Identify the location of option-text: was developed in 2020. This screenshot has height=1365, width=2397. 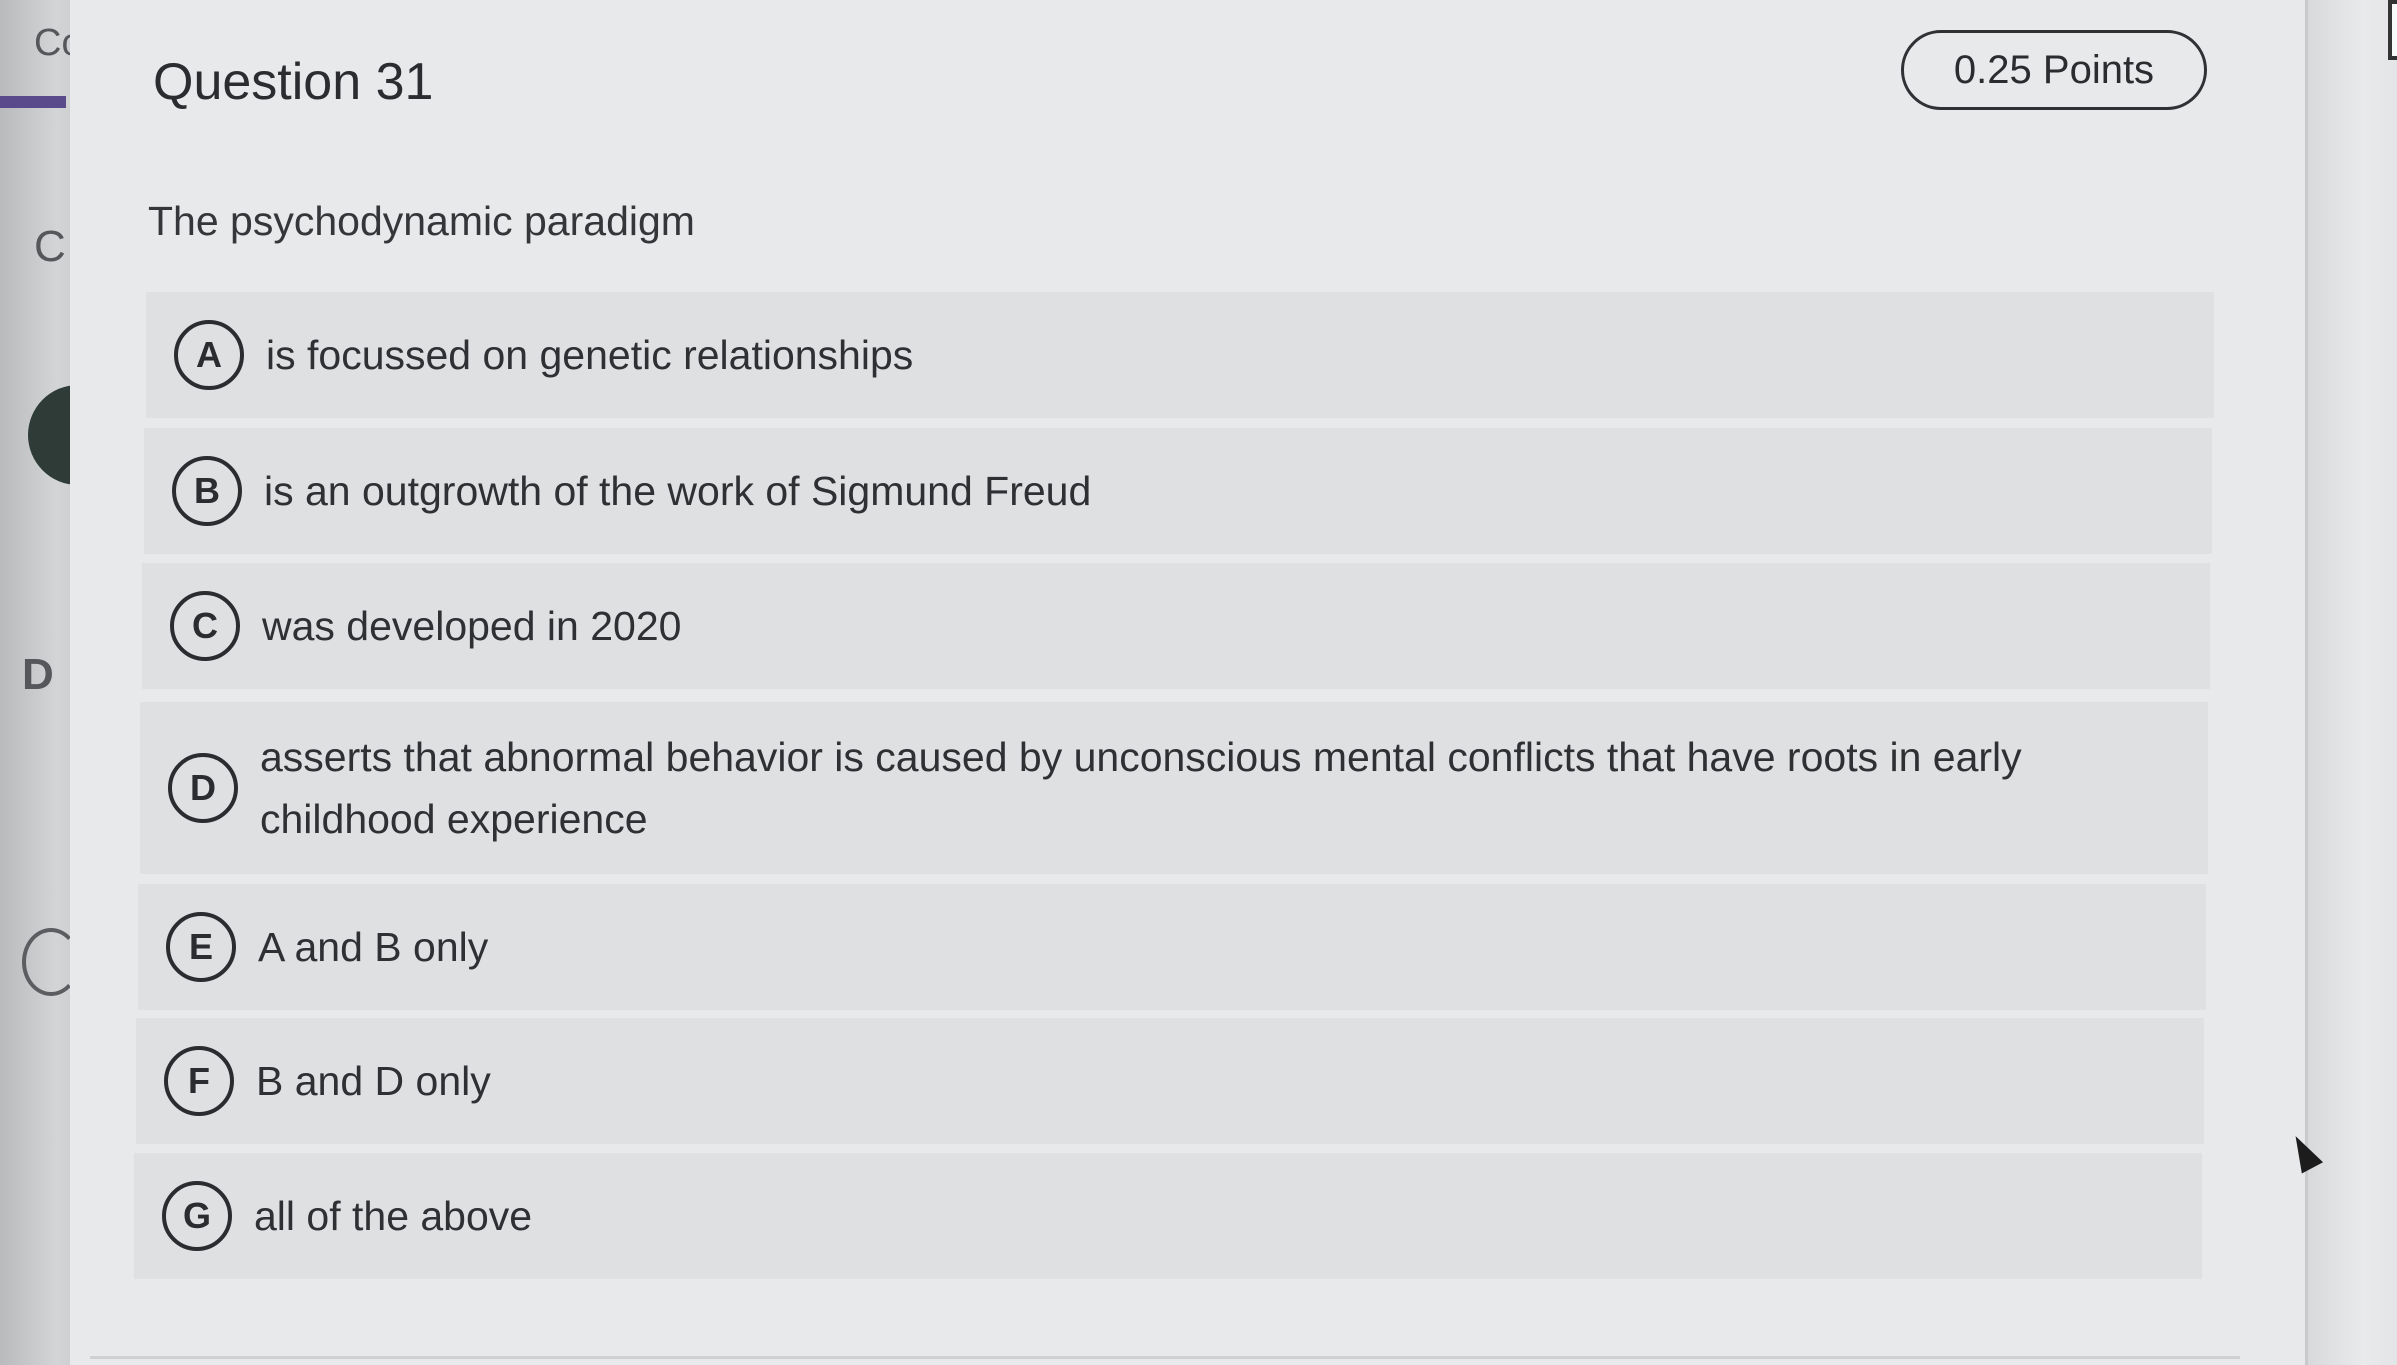
(472, 626).